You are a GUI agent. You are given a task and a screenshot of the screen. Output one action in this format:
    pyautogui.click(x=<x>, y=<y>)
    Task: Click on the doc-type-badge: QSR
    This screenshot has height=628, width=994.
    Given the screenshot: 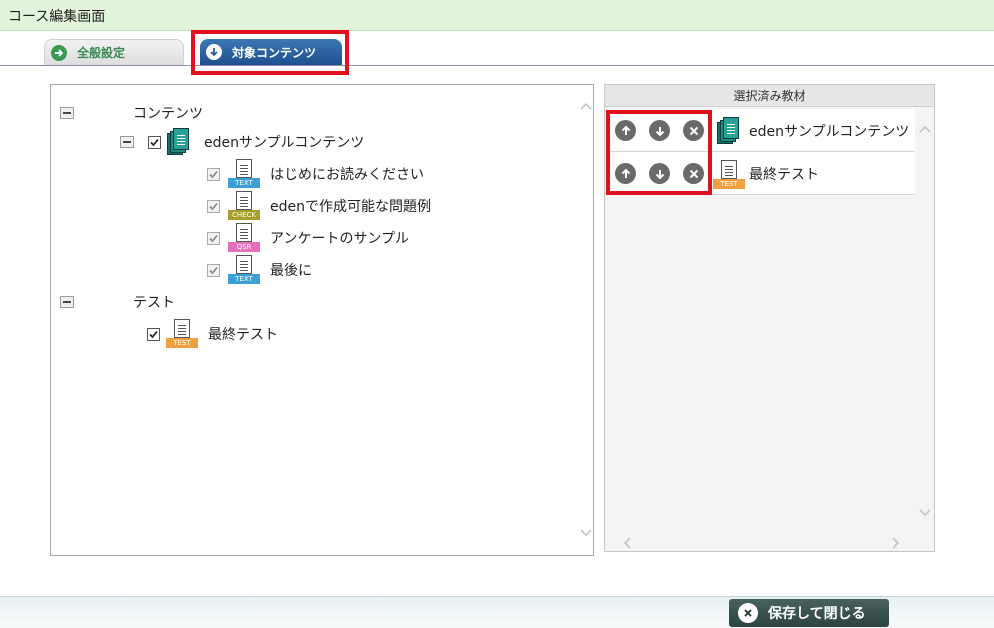 What is the action you would take?
    pyautogui.click(x=244, y=247)
    